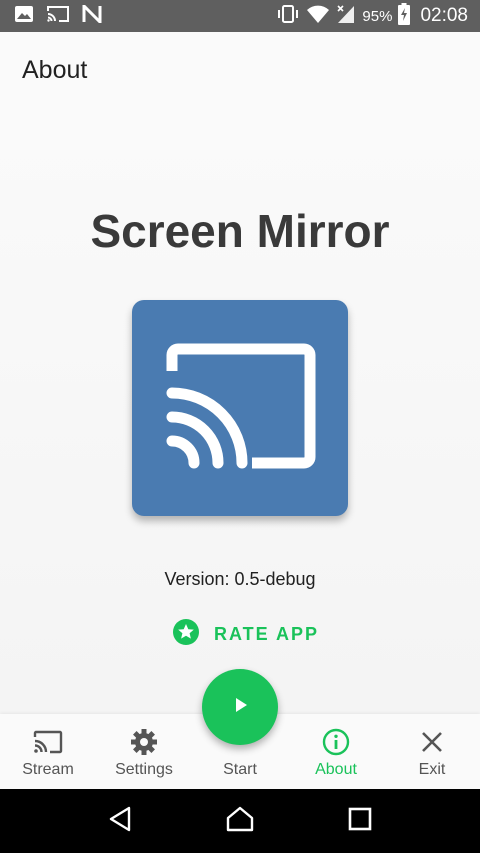 This screenshot has height=853, width=480. I want to click on app-logo, so click(240, 408).